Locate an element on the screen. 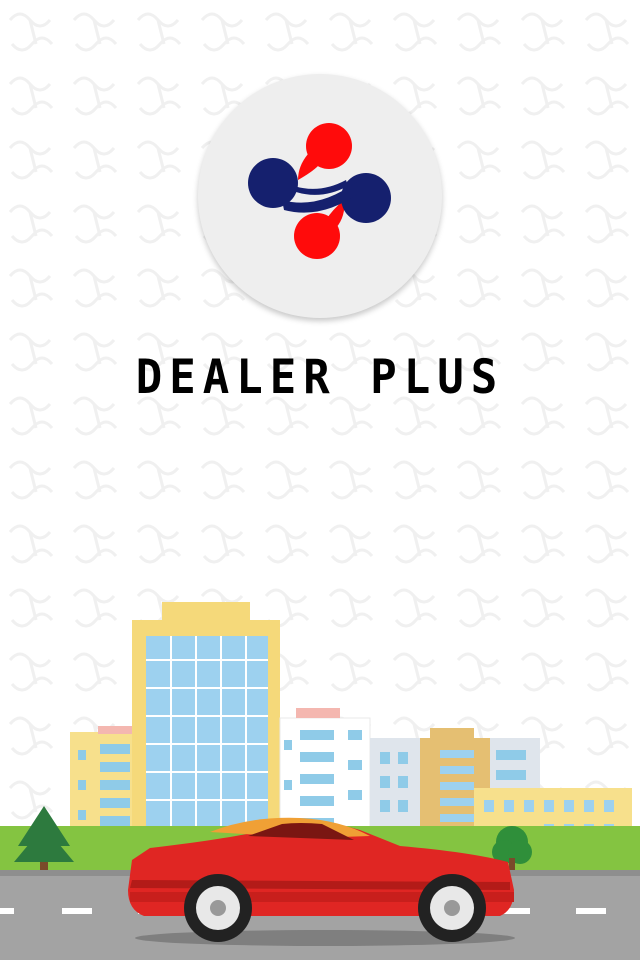 Image resolution: width=640 pixels, height=960 pixels. dealer-plus-logo-icon is located at coordinates (319, 191).